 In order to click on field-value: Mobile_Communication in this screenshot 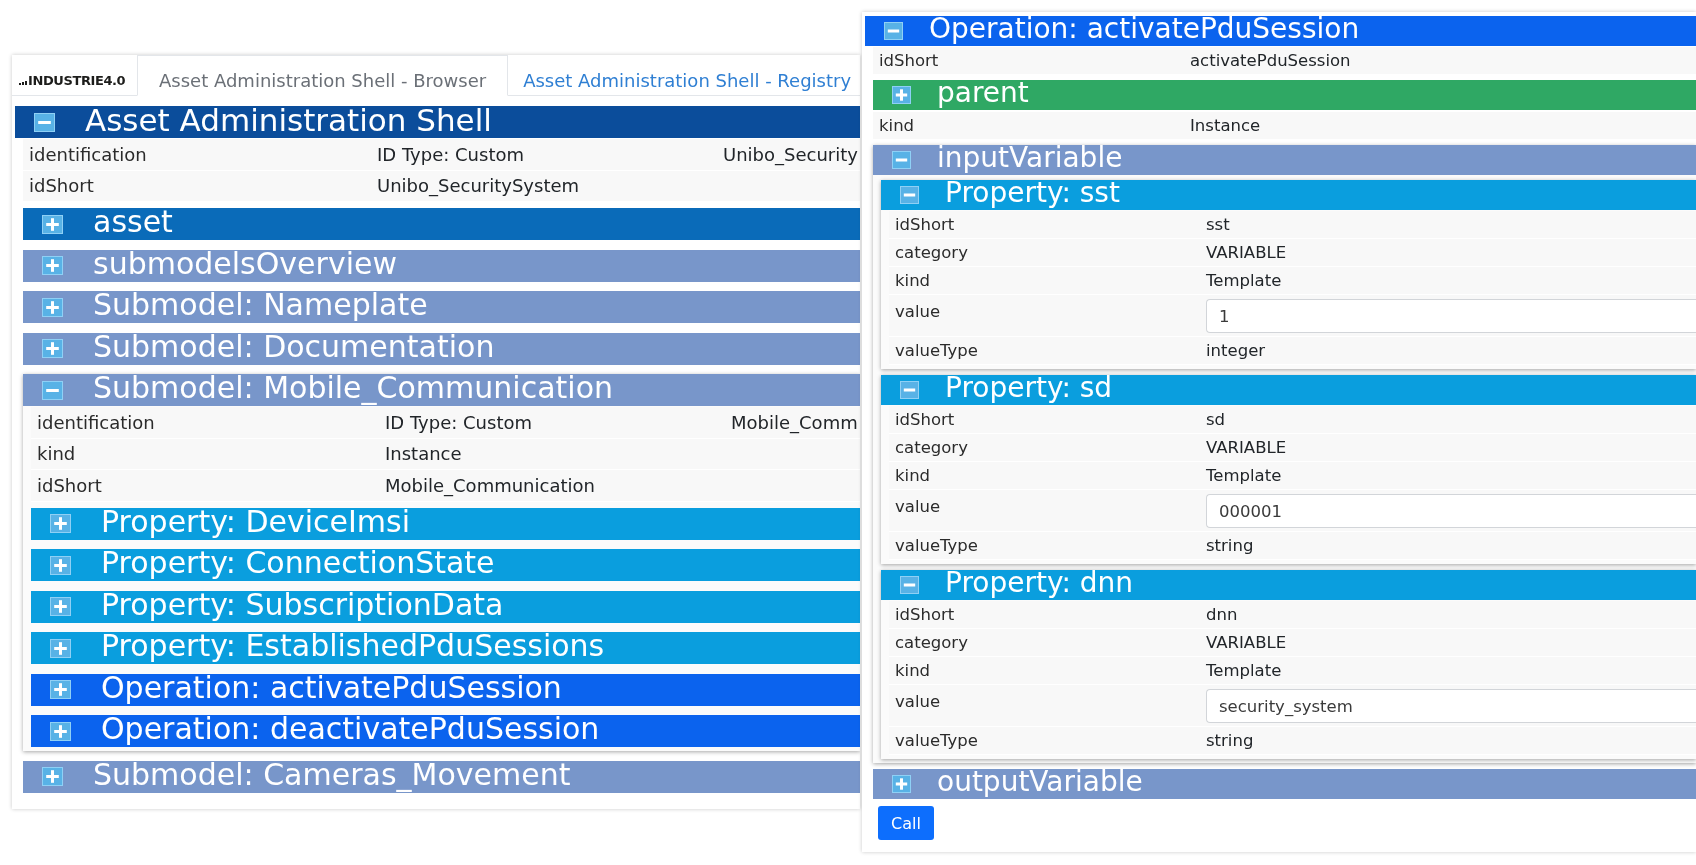, I will do `click(490, 485)`.